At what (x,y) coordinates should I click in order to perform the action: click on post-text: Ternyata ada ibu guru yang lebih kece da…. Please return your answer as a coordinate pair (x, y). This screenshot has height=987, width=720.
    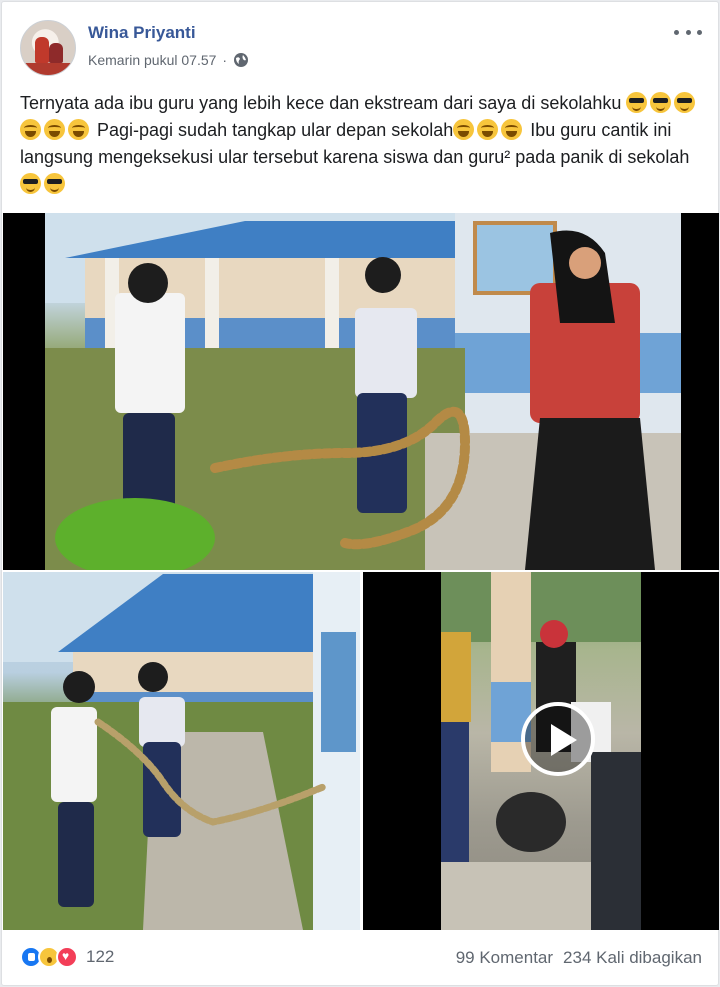
    Looking at the image, I should click on (360, 144).